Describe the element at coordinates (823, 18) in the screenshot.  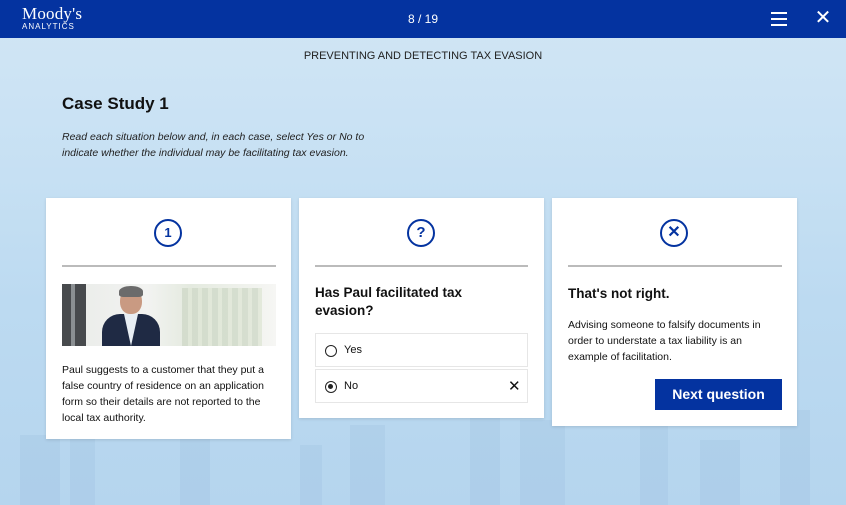
I see `close-icon: ✕` at that location.